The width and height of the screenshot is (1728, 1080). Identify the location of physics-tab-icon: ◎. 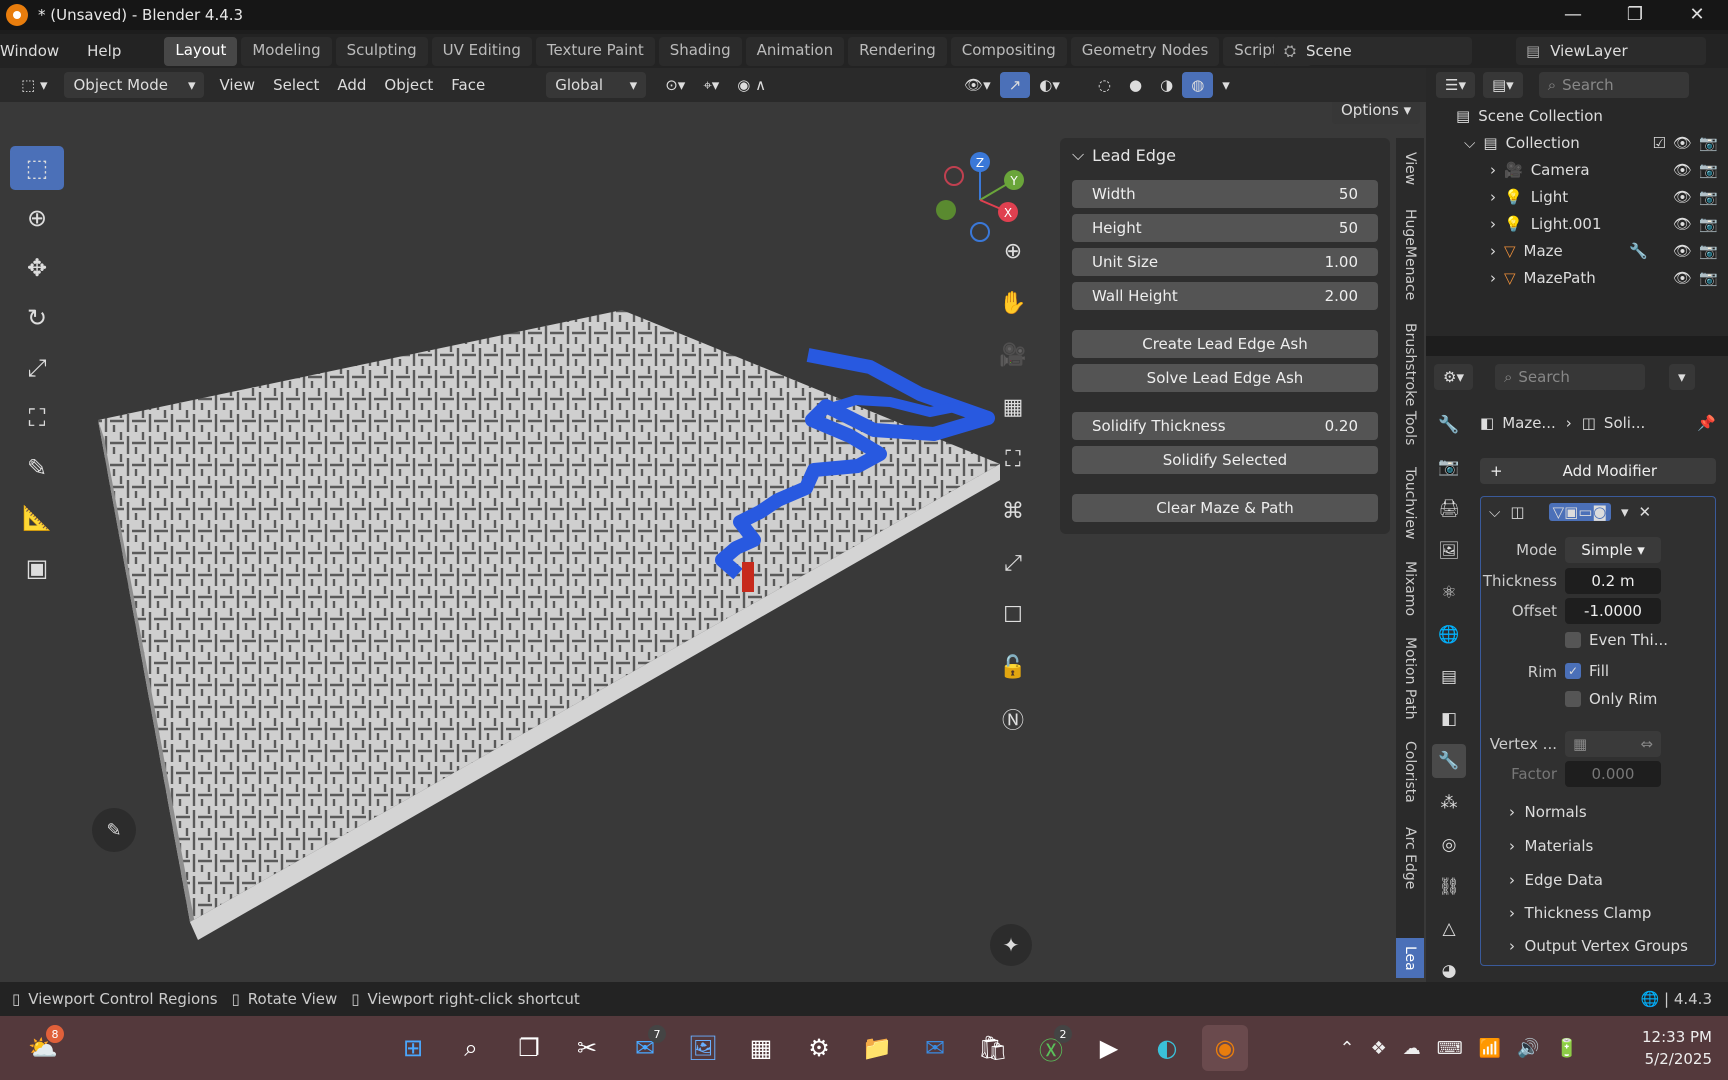
(1449, 845).